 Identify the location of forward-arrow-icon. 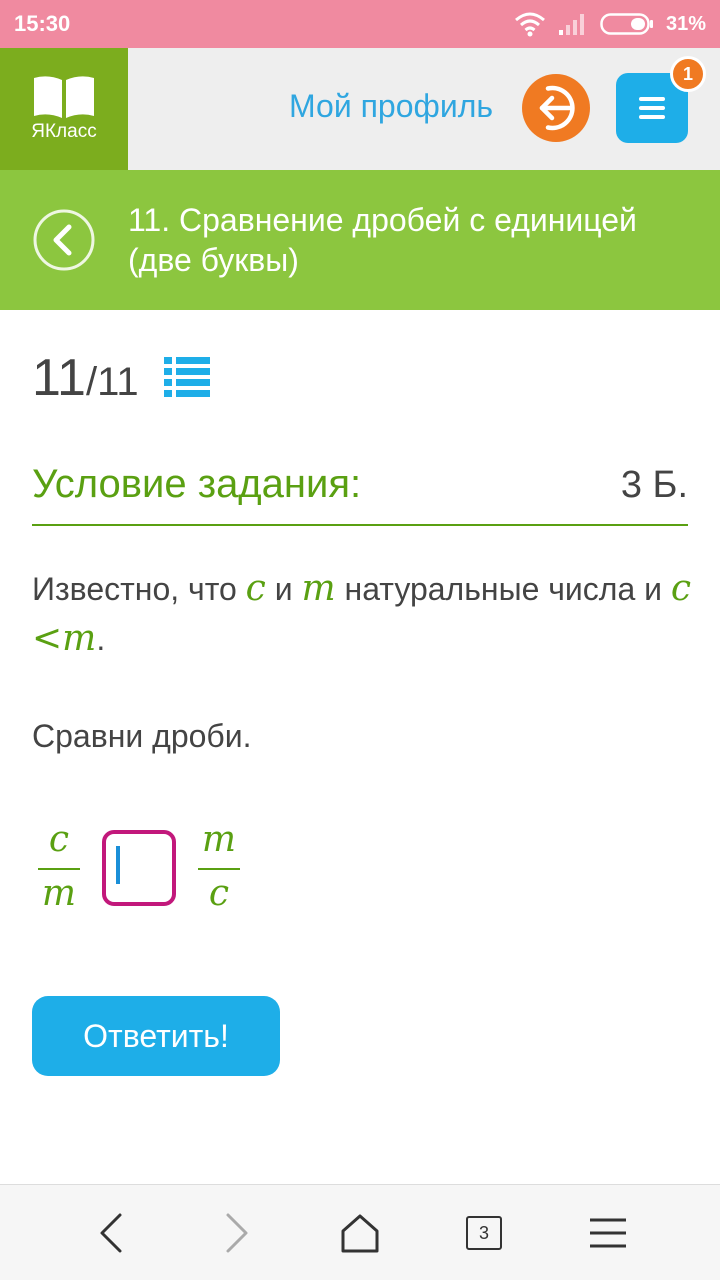
(236, 1233).